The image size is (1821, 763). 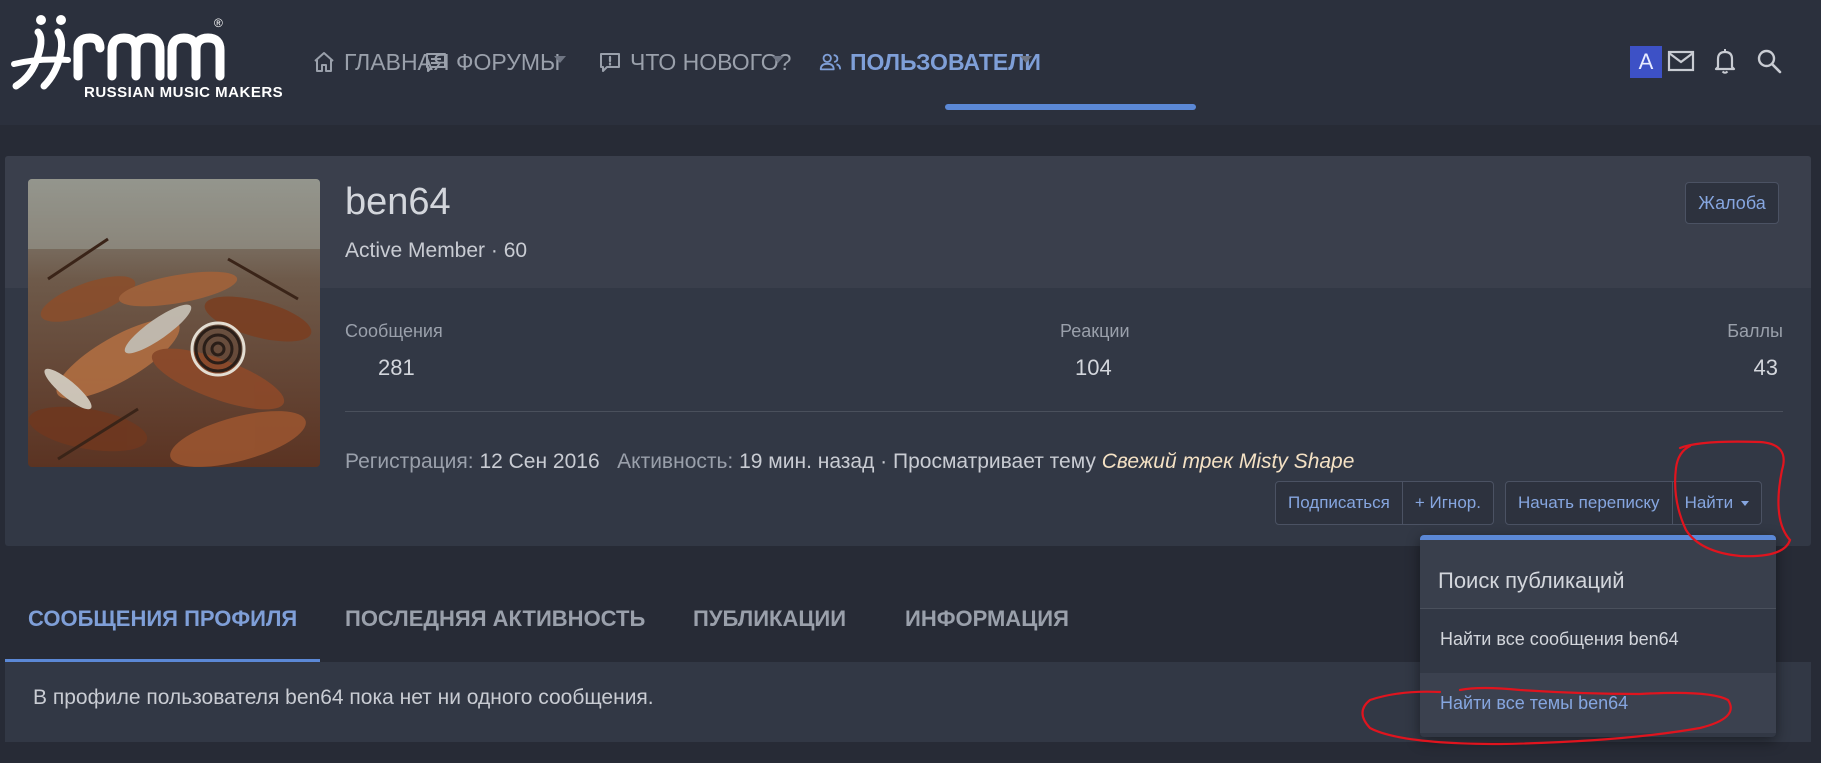 I want to click on nav-whats-new: ЧТО НОВОГО?, so click(x=694, y=62).